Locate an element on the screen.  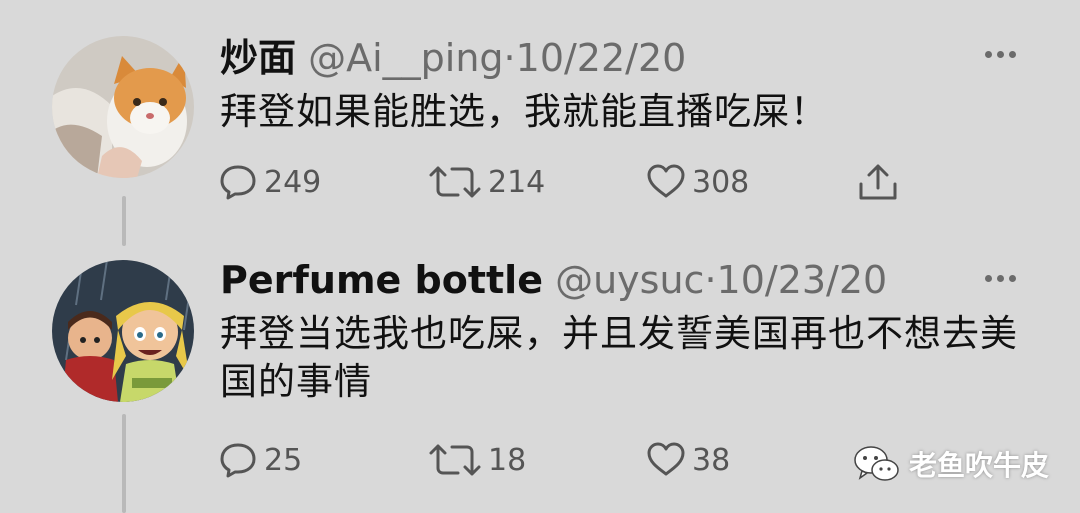
cartoon-characters-icon is located at coordinates (123, 331).